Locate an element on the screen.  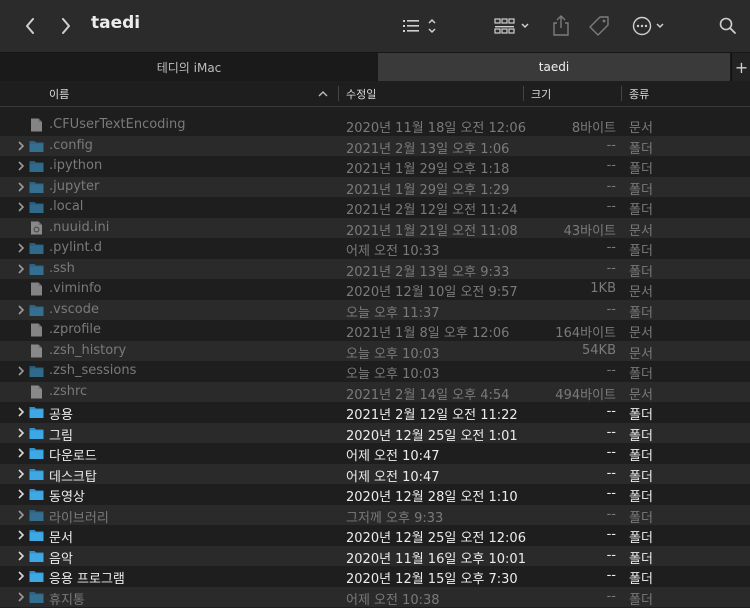
file-row: 휴지통 어제 오전 10:38 -- 폴더 is located at coordinates (375, 597).